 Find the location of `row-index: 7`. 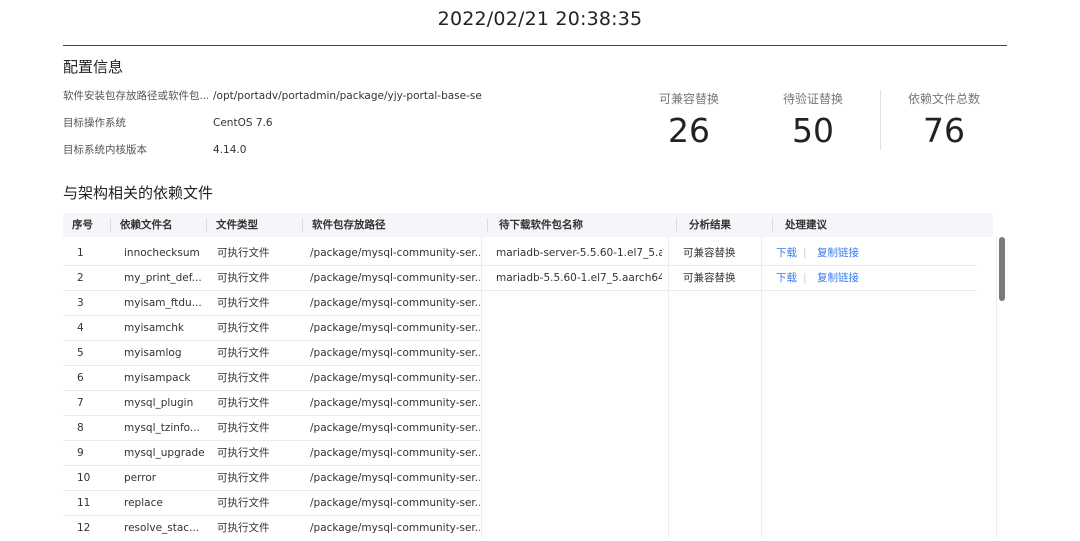

row-index: 7 is located at coordinates (80, 403).